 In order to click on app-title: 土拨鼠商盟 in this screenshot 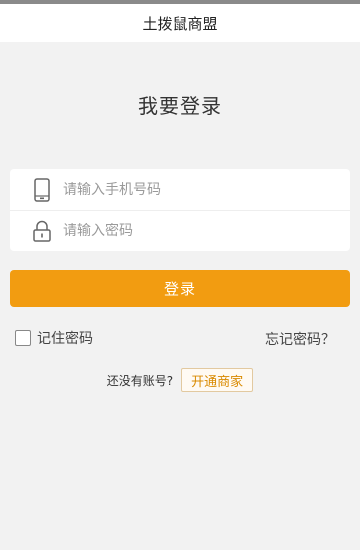, I will do `click(180, 23)`.